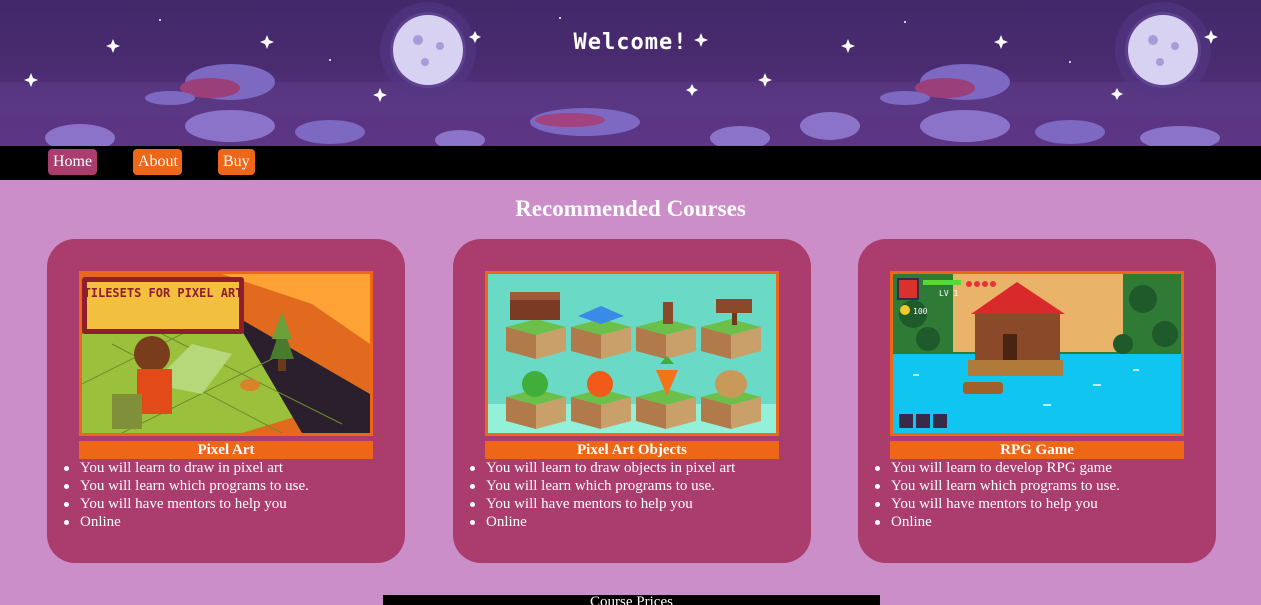 The height and width of the screenshot is (605, 1261). Describe the element at coordinates (236, 162) in the screenshot. I see `nav-buy-button: Buy` at that location.